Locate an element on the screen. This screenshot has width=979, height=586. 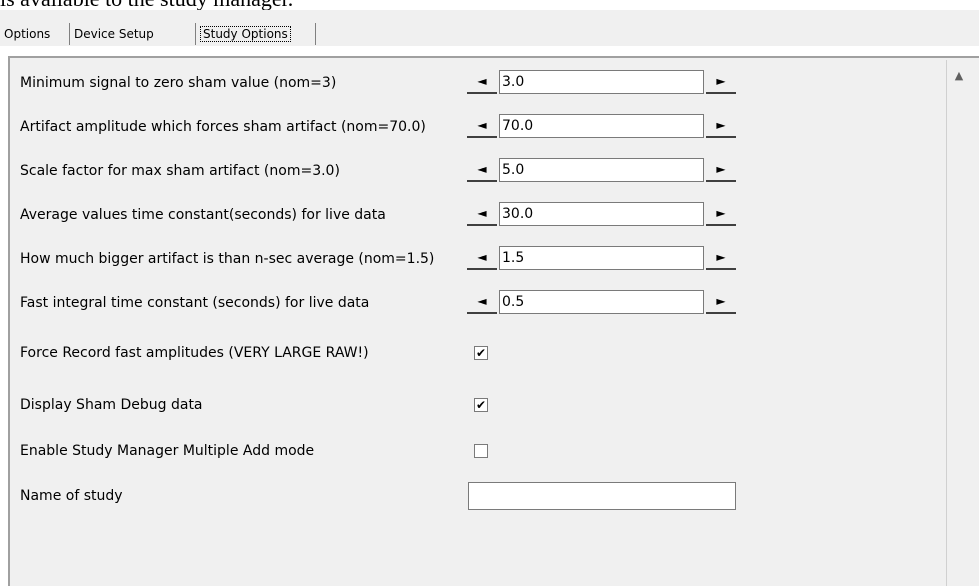
fast-integral-decrement-icon: ◄ is located at coordinates (482, 302).